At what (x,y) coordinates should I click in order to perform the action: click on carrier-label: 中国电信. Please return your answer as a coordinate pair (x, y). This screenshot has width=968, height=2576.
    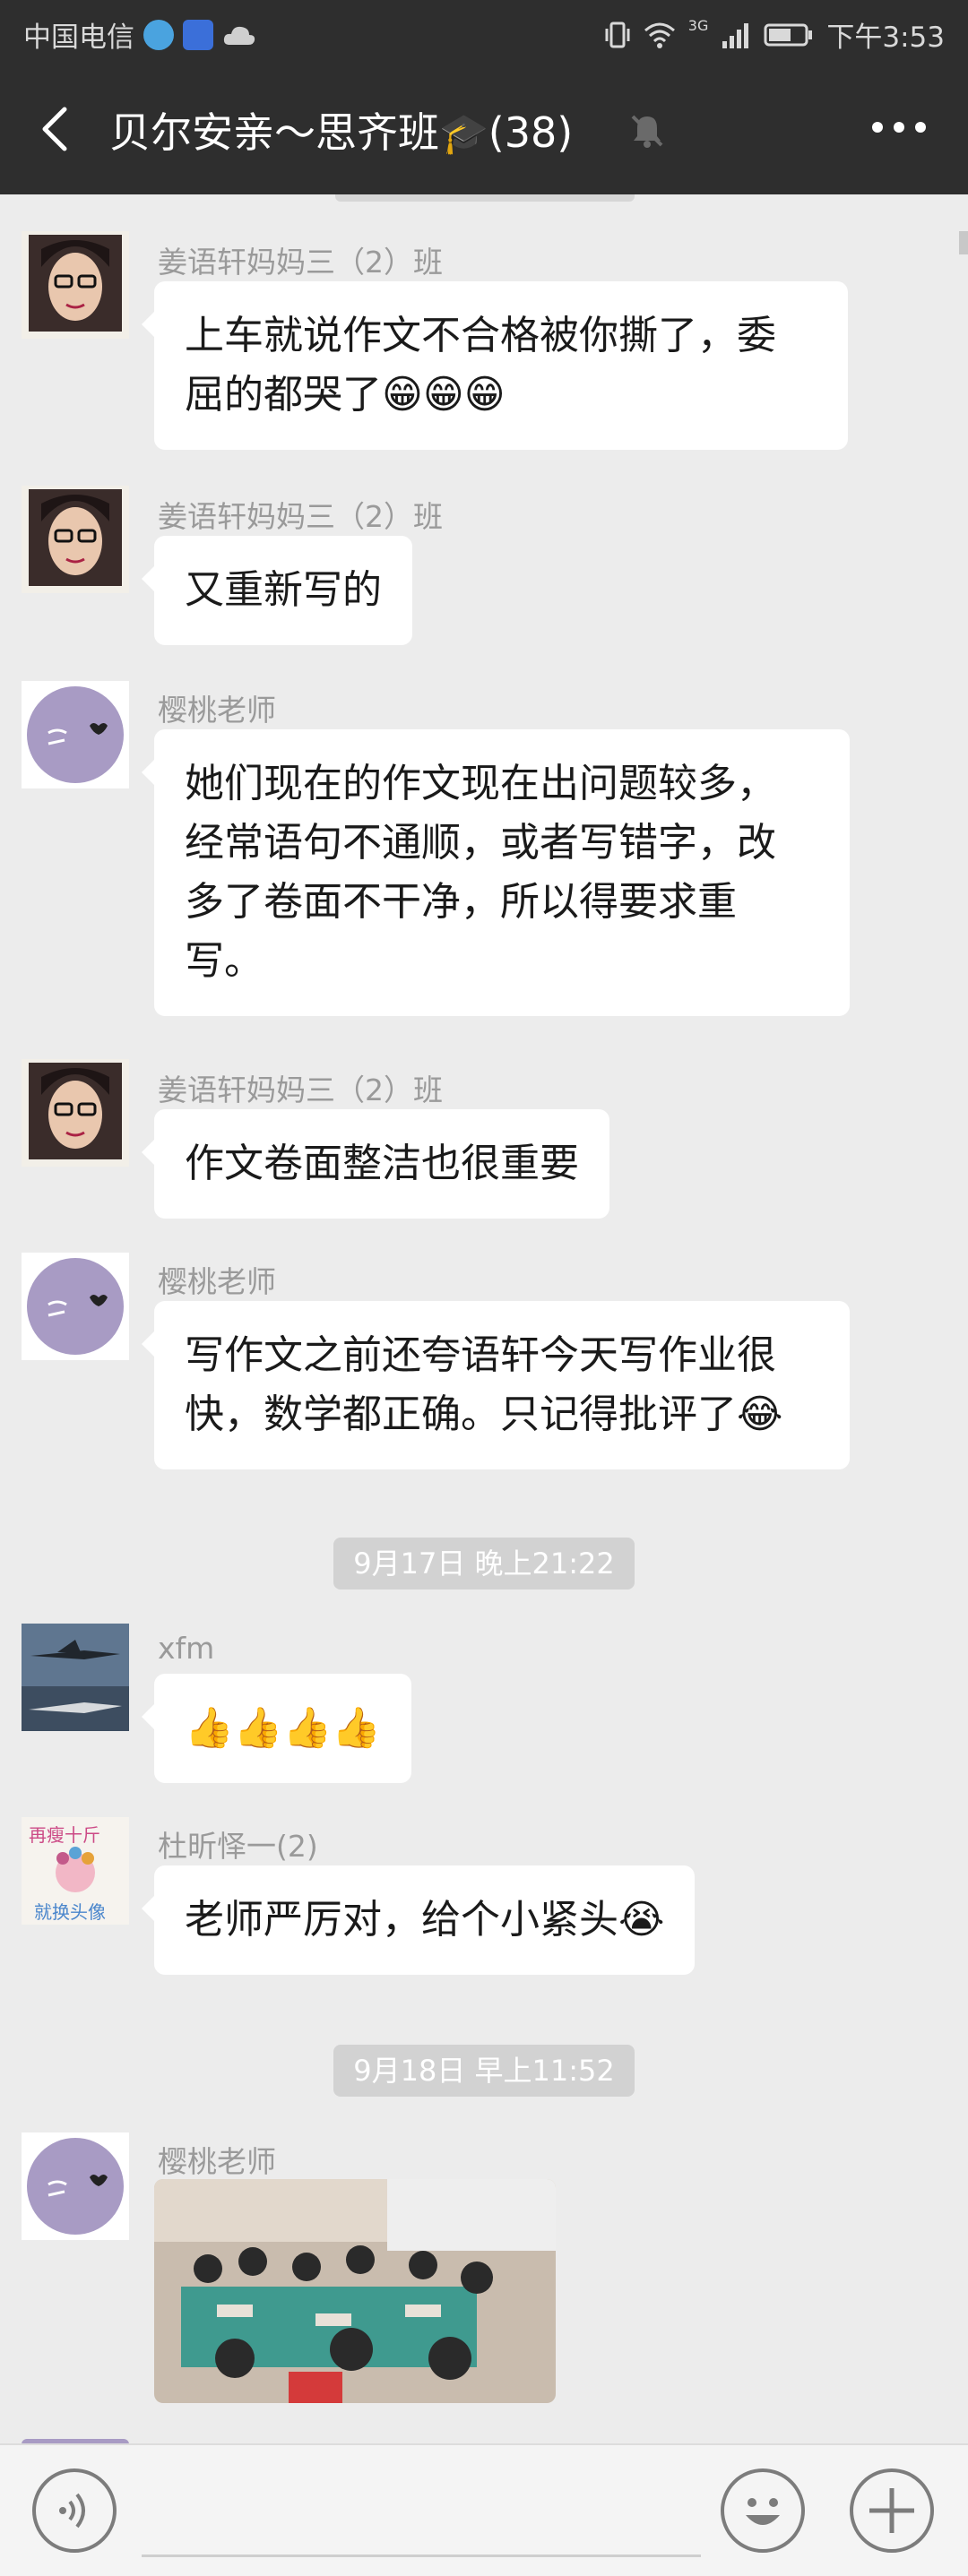
    Looking at the image, I should click on (78, 38).